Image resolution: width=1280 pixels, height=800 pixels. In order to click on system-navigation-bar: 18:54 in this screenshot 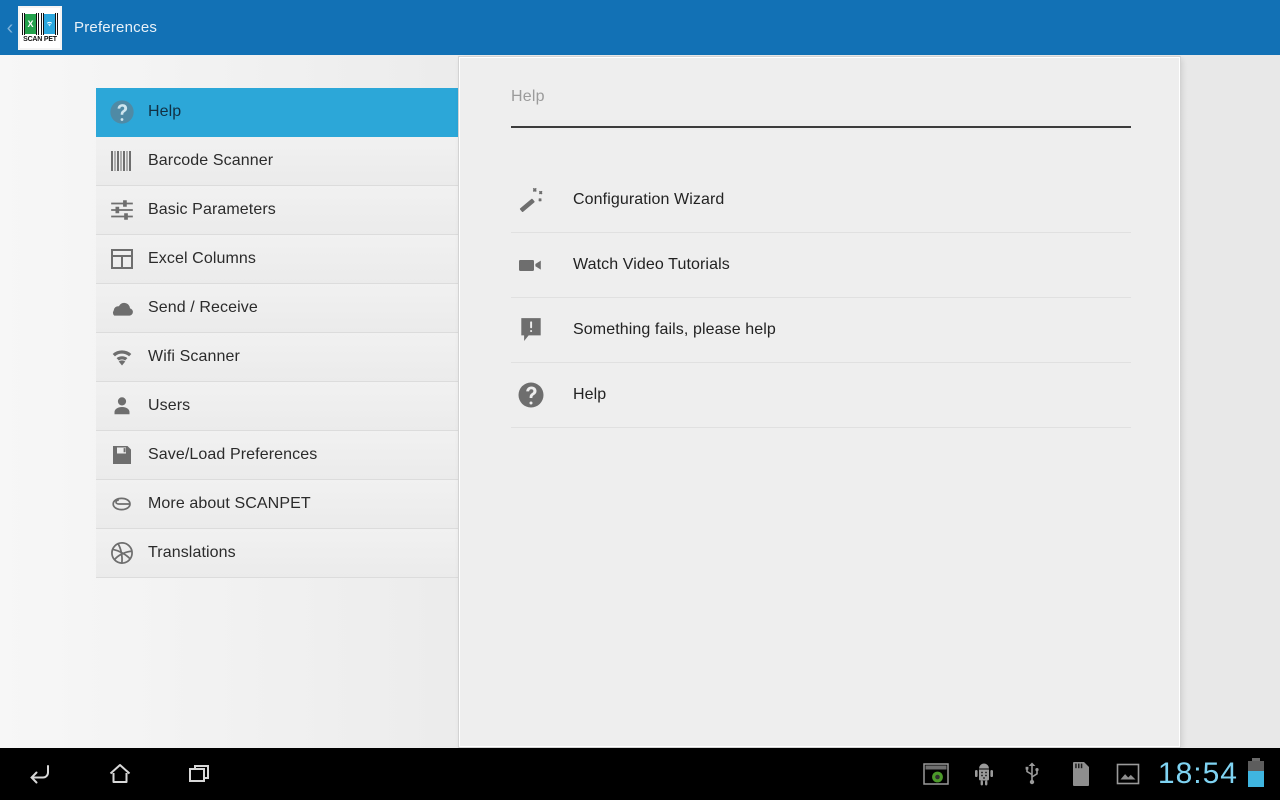, I will do `click(640, 774)`.